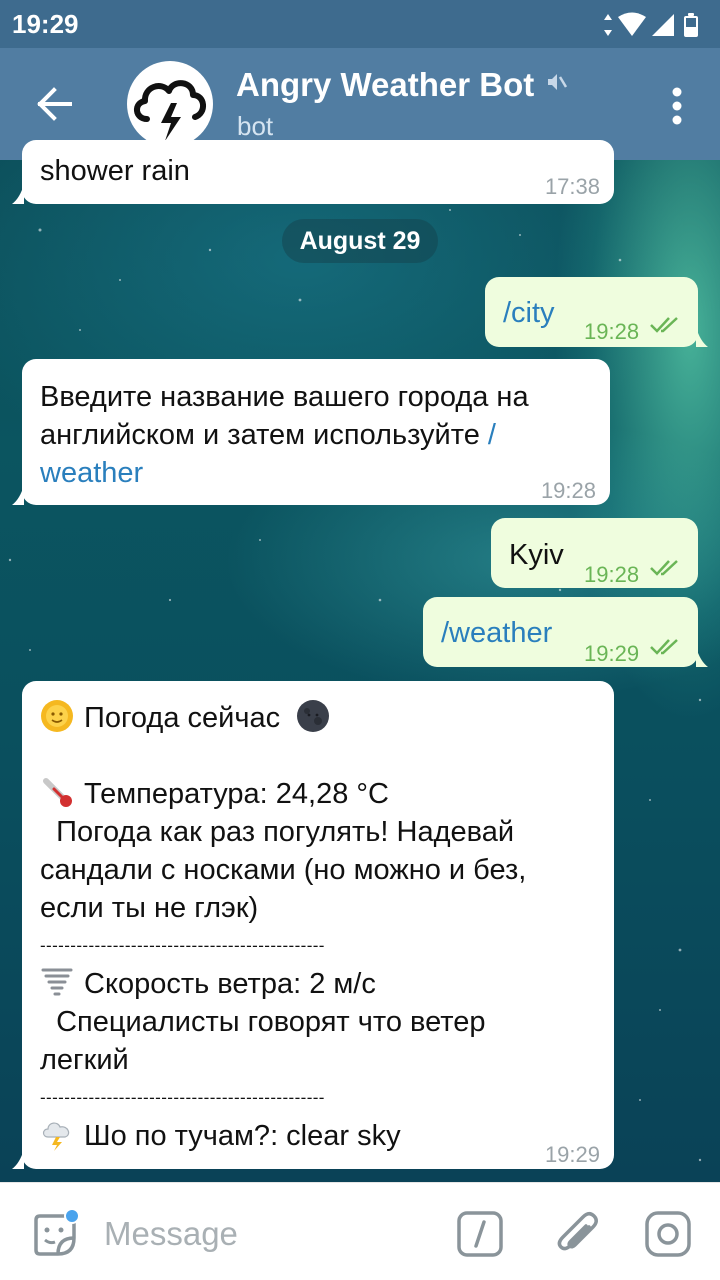  I want to click on message-time: 17:38, so click(572, 186).